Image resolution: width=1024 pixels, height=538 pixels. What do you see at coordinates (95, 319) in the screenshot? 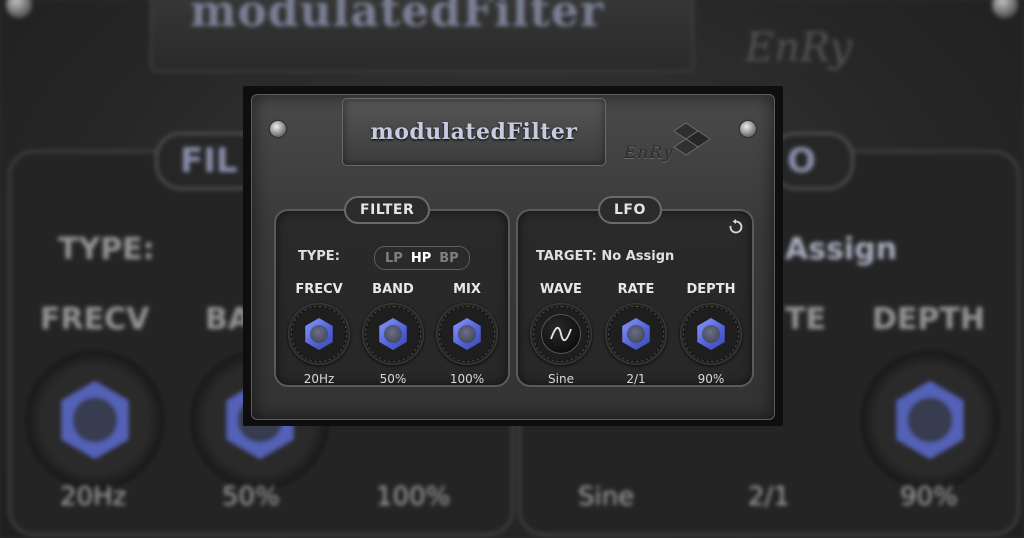
I see `bg-label-frecv: FRECV` at bounding box center [95, 319].